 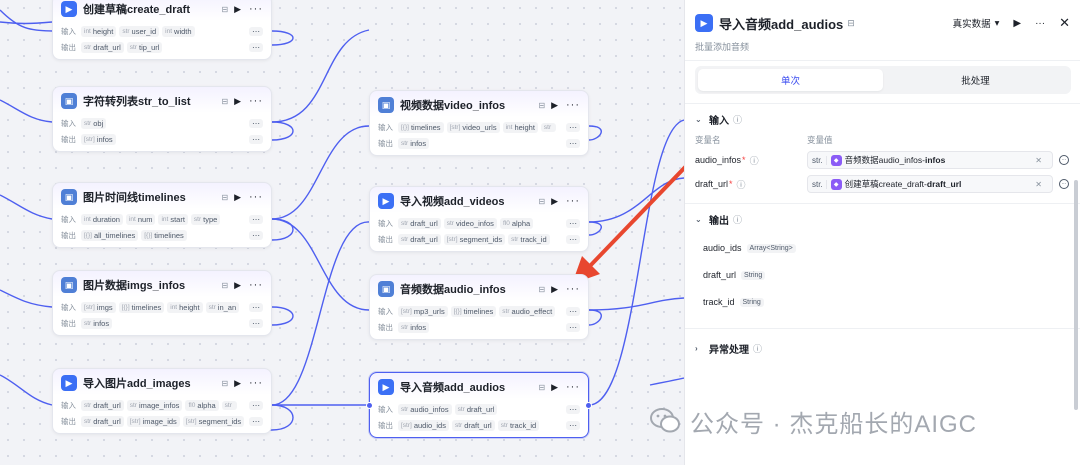 What do you see at coordinates (819, 184) in the screenshot?
I see `var-type: str.` at bounding box center [819, 184].